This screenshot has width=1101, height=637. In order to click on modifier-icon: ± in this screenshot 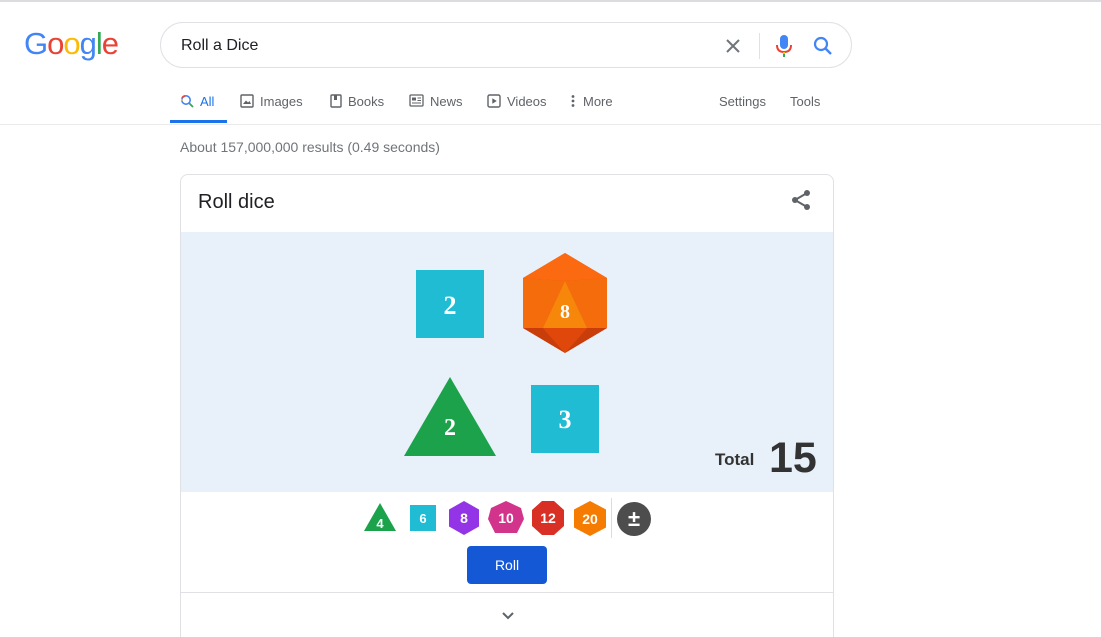, I will do `click(634, 518)`.